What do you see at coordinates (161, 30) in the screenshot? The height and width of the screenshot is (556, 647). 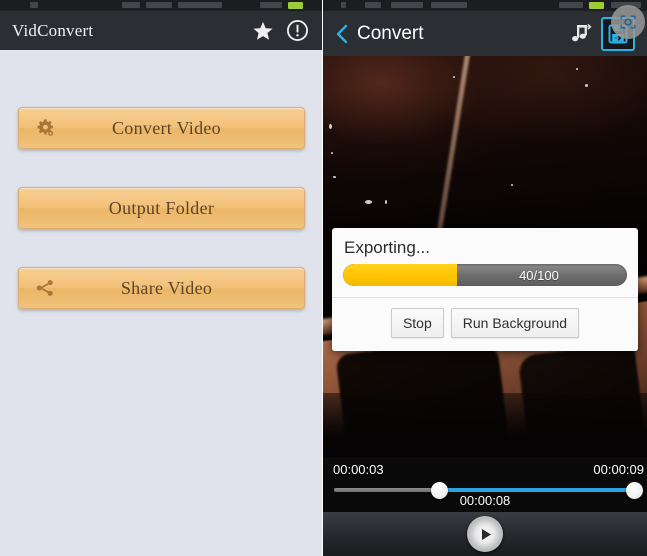 I see `left-app-header: VidConvert` at bounding box center [161, 30].